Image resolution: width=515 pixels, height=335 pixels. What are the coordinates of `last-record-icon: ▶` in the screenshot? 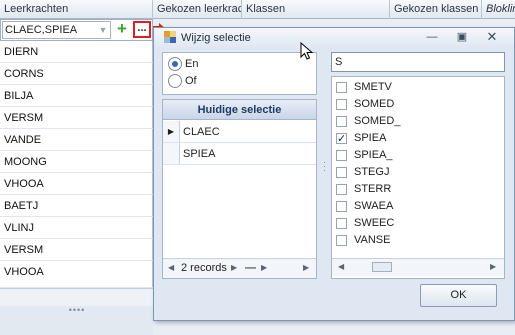 It's located at (264, 268).